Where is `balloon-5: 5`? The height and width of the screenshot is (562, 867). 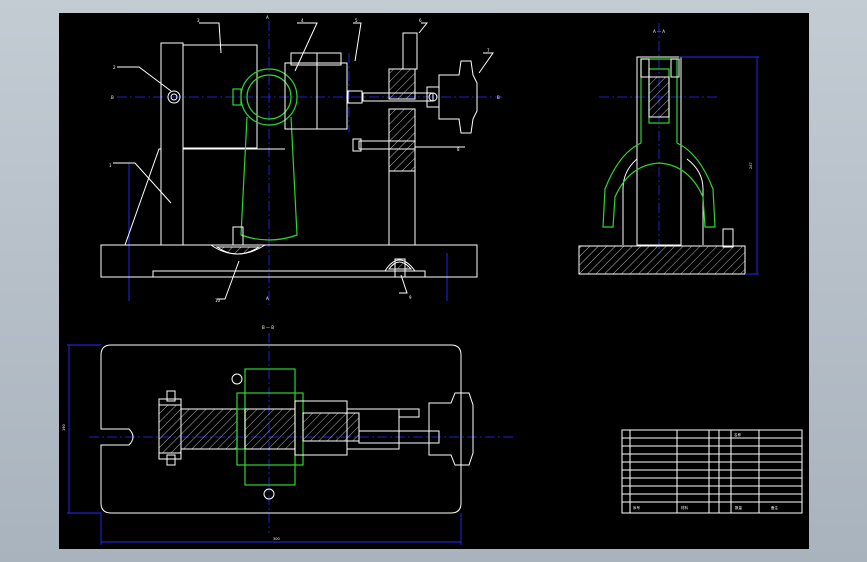
balloon-5: 5 is located at coordinates (356, 20).